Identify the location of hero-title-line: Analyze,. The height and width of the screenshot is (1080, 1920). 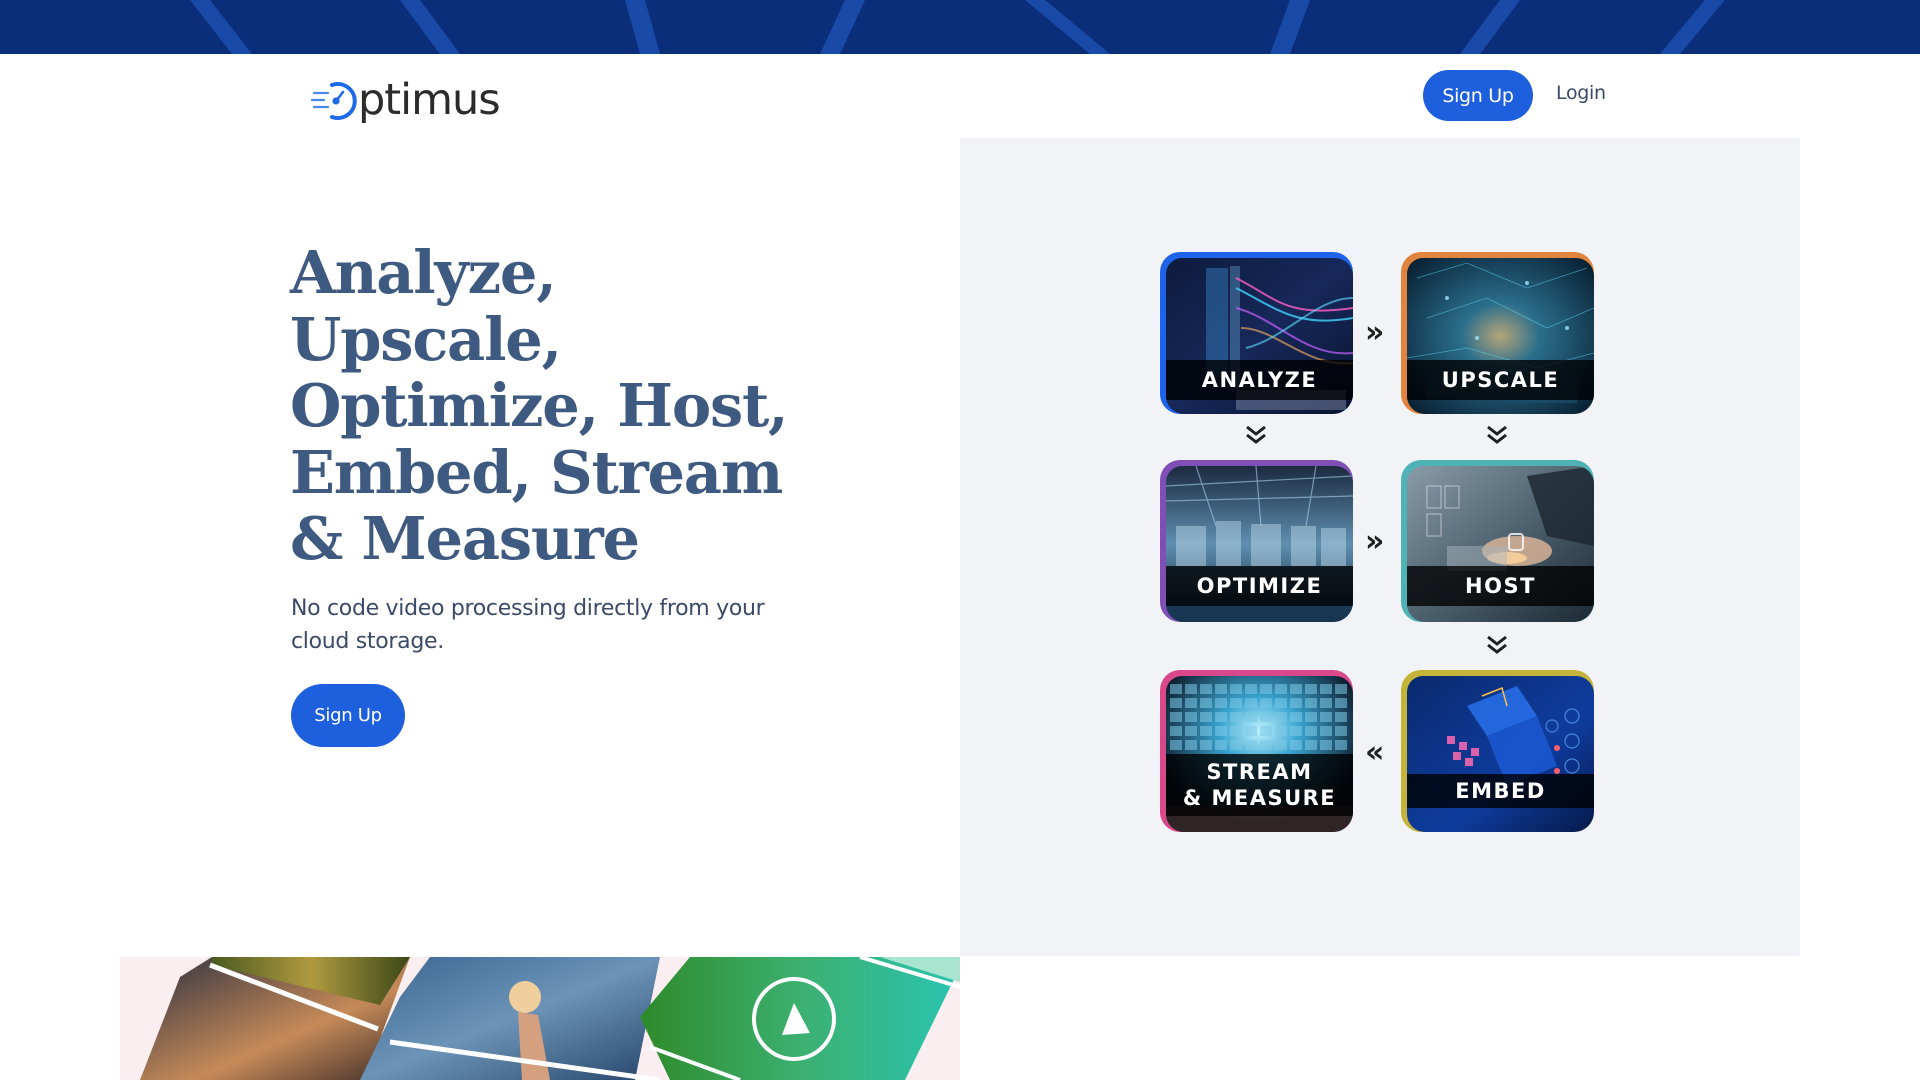
(423, 272).